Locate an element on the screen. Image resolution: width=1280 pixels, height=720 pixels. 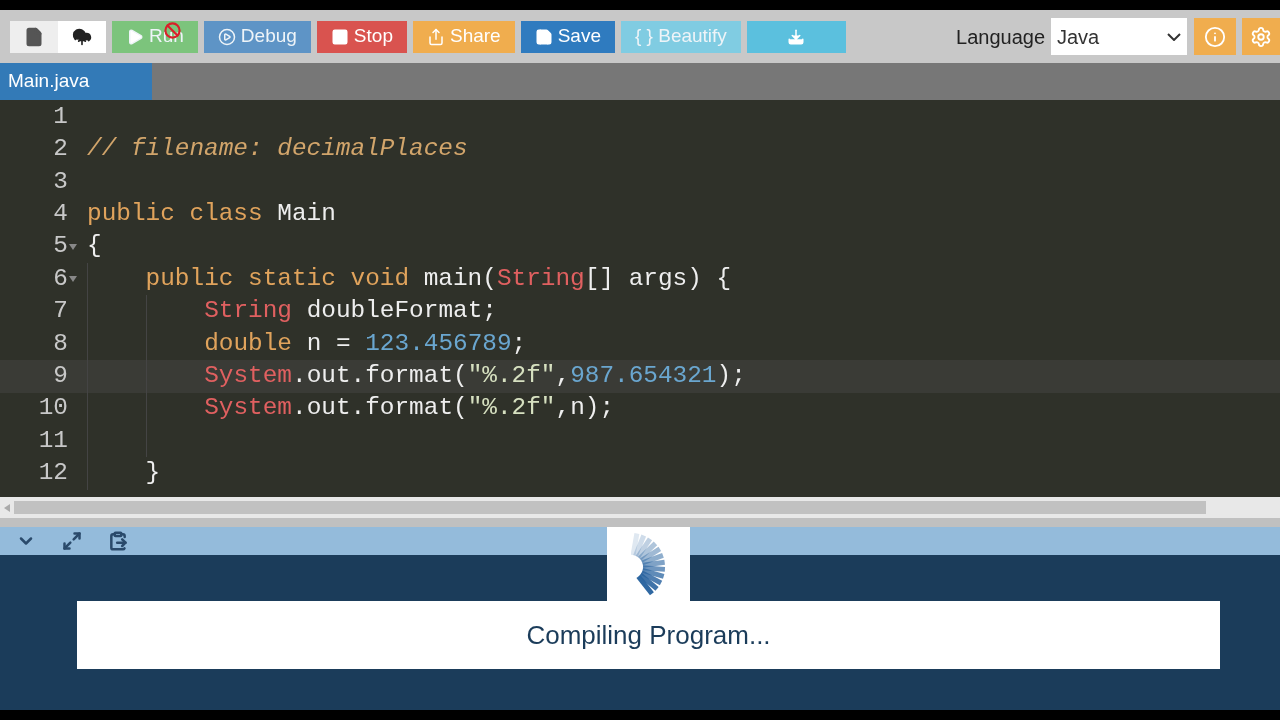
run-icon is located at coordinates (135, 36).